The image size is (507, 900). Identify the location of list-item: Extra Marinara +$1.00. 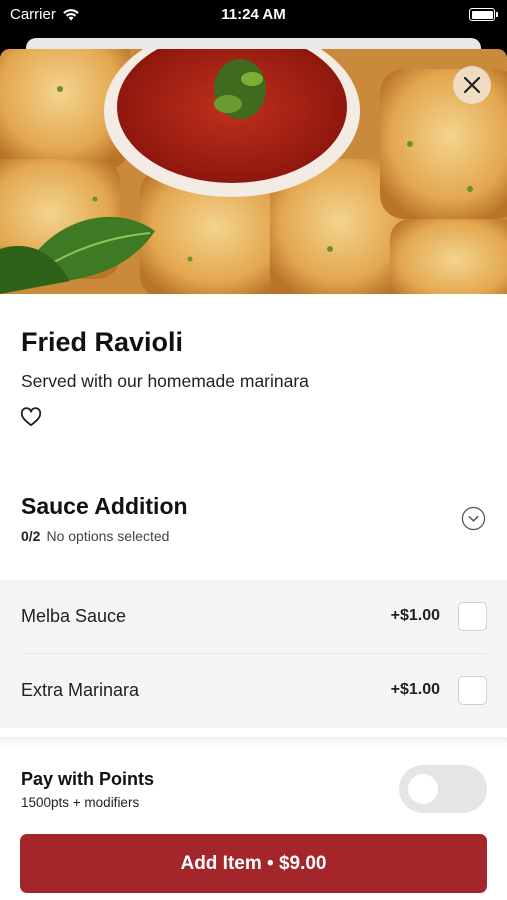
(253, 691).